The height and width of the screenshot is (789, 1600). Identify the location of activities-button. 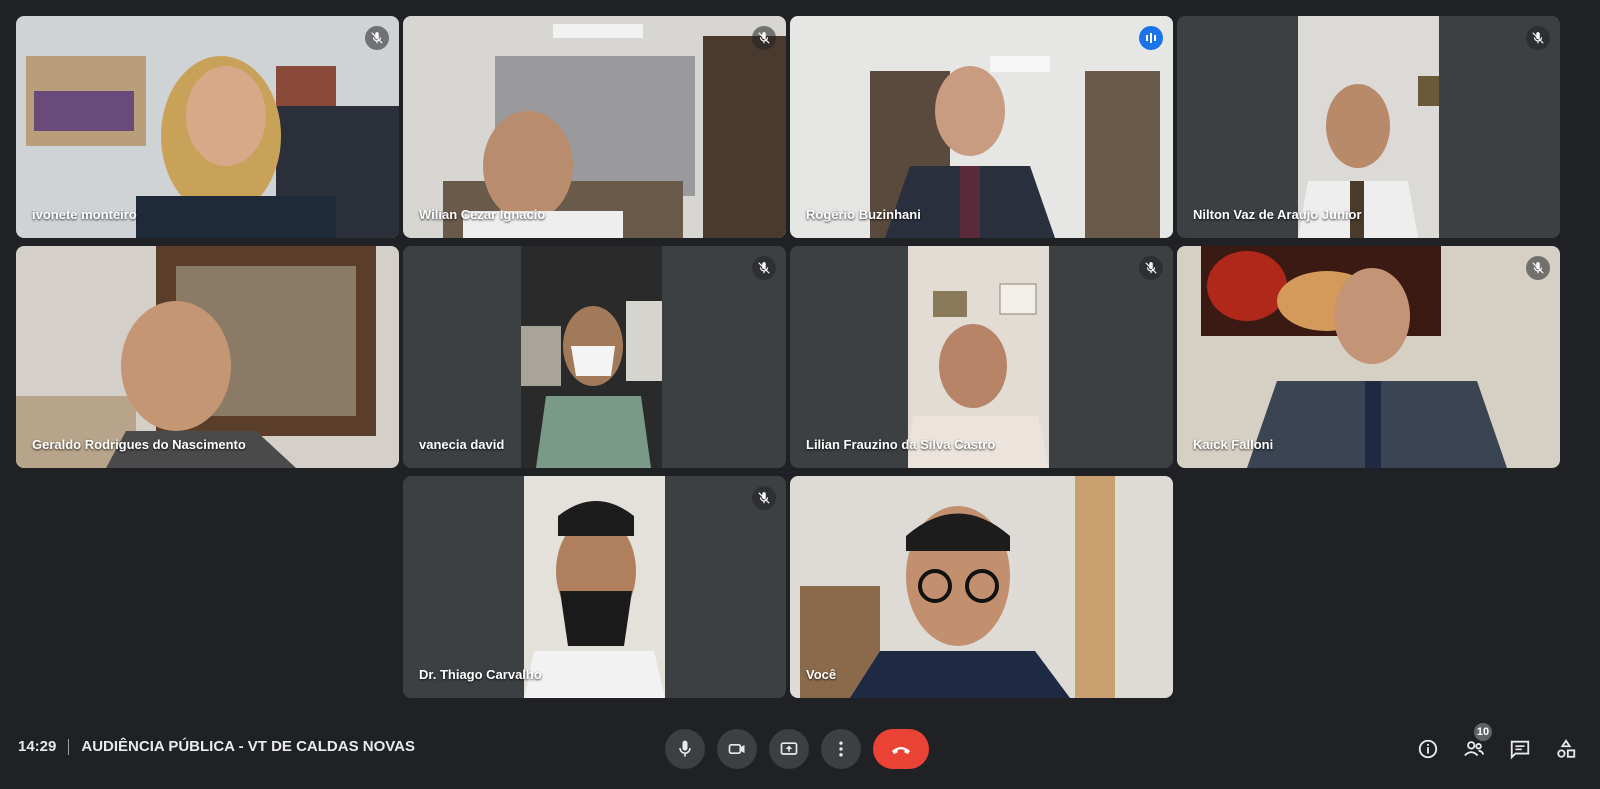
(1566, 749).